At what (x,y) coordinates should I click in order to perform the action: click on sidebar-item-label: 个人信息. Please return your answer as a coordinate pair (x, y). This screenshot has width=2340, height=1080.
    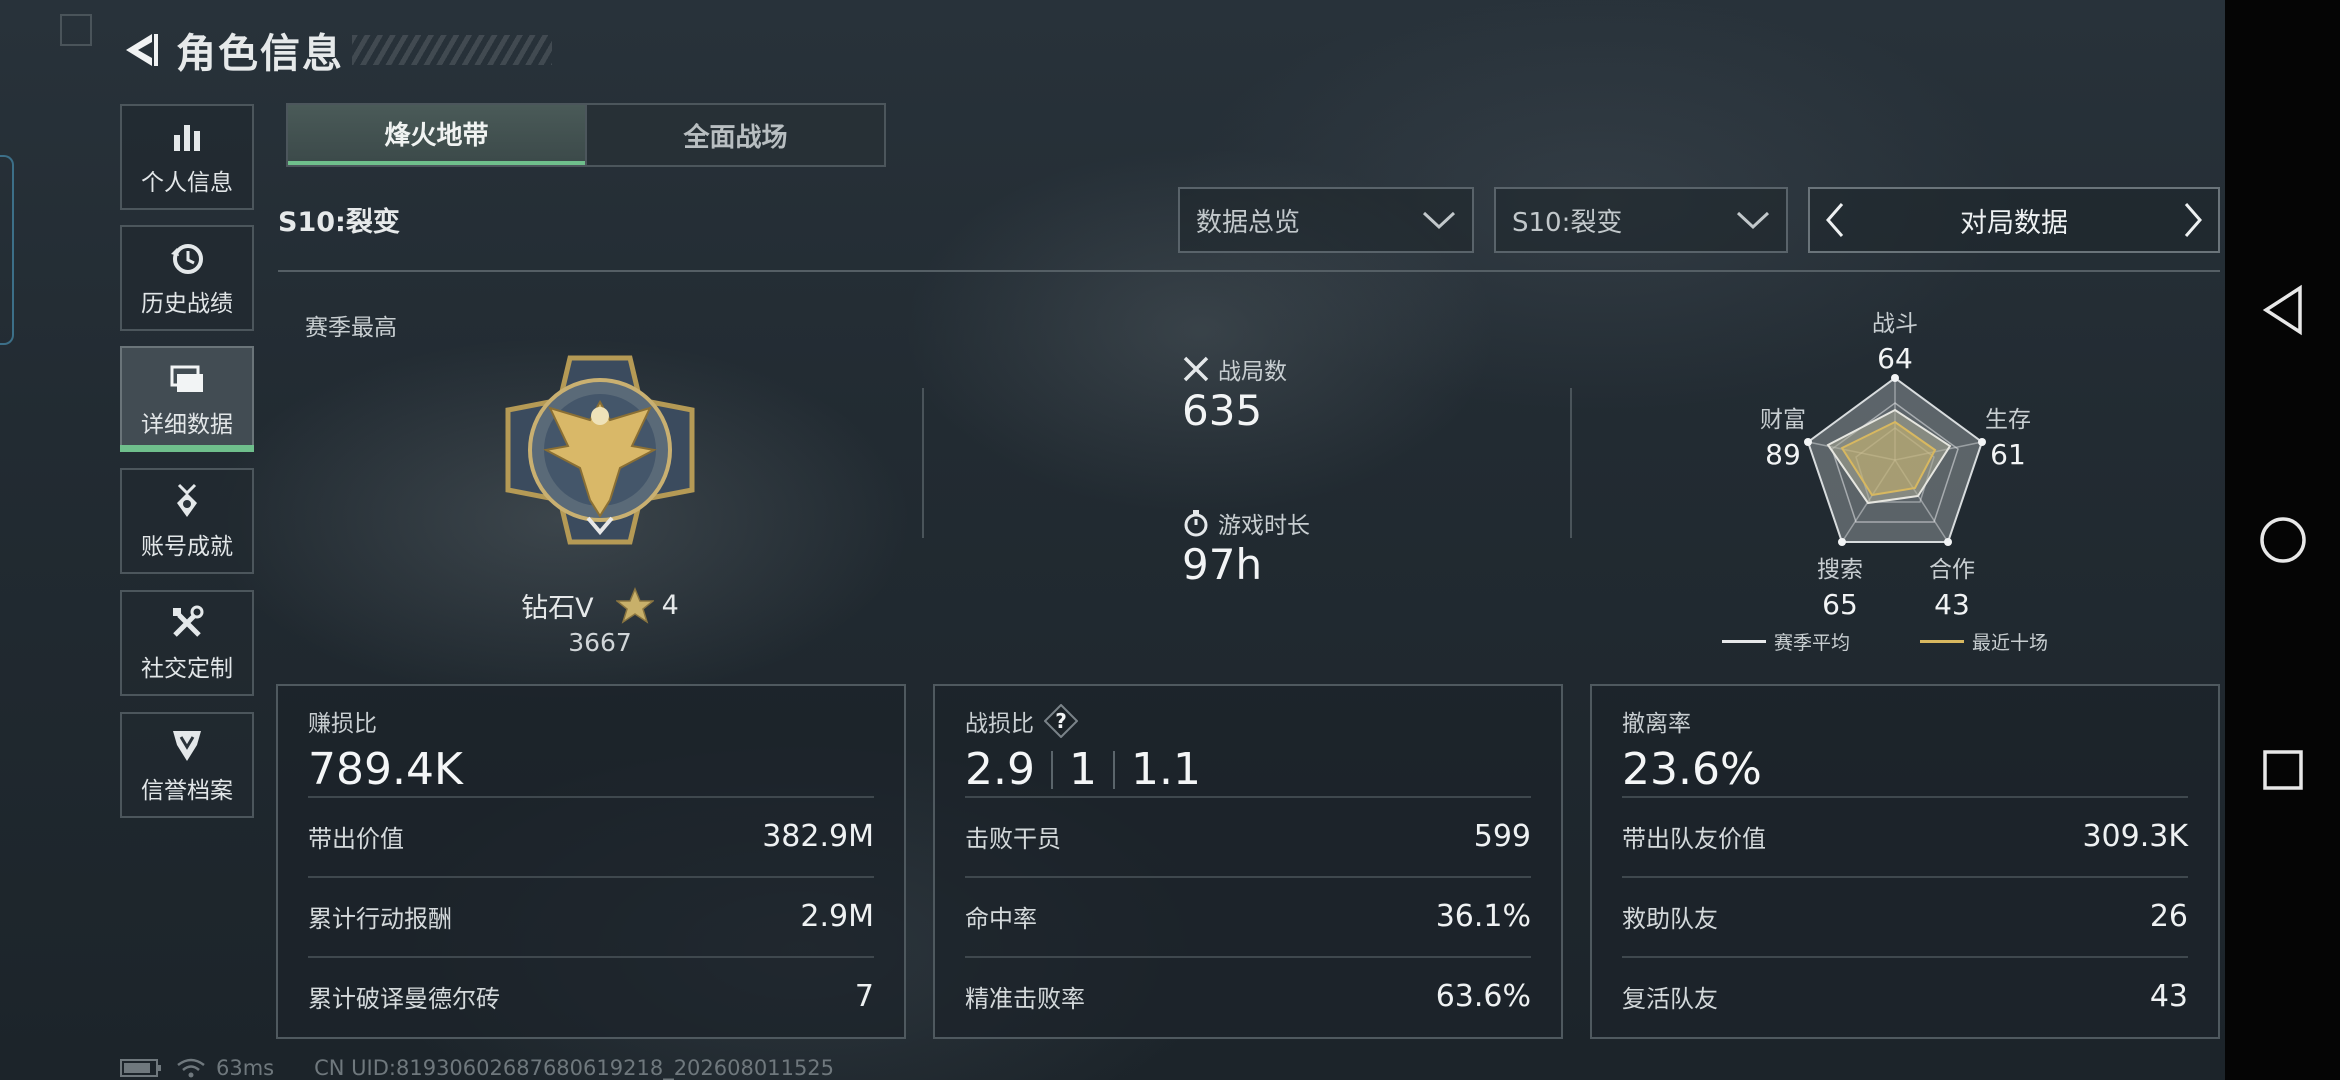
    Looking at the image, I should click on (187, 183).